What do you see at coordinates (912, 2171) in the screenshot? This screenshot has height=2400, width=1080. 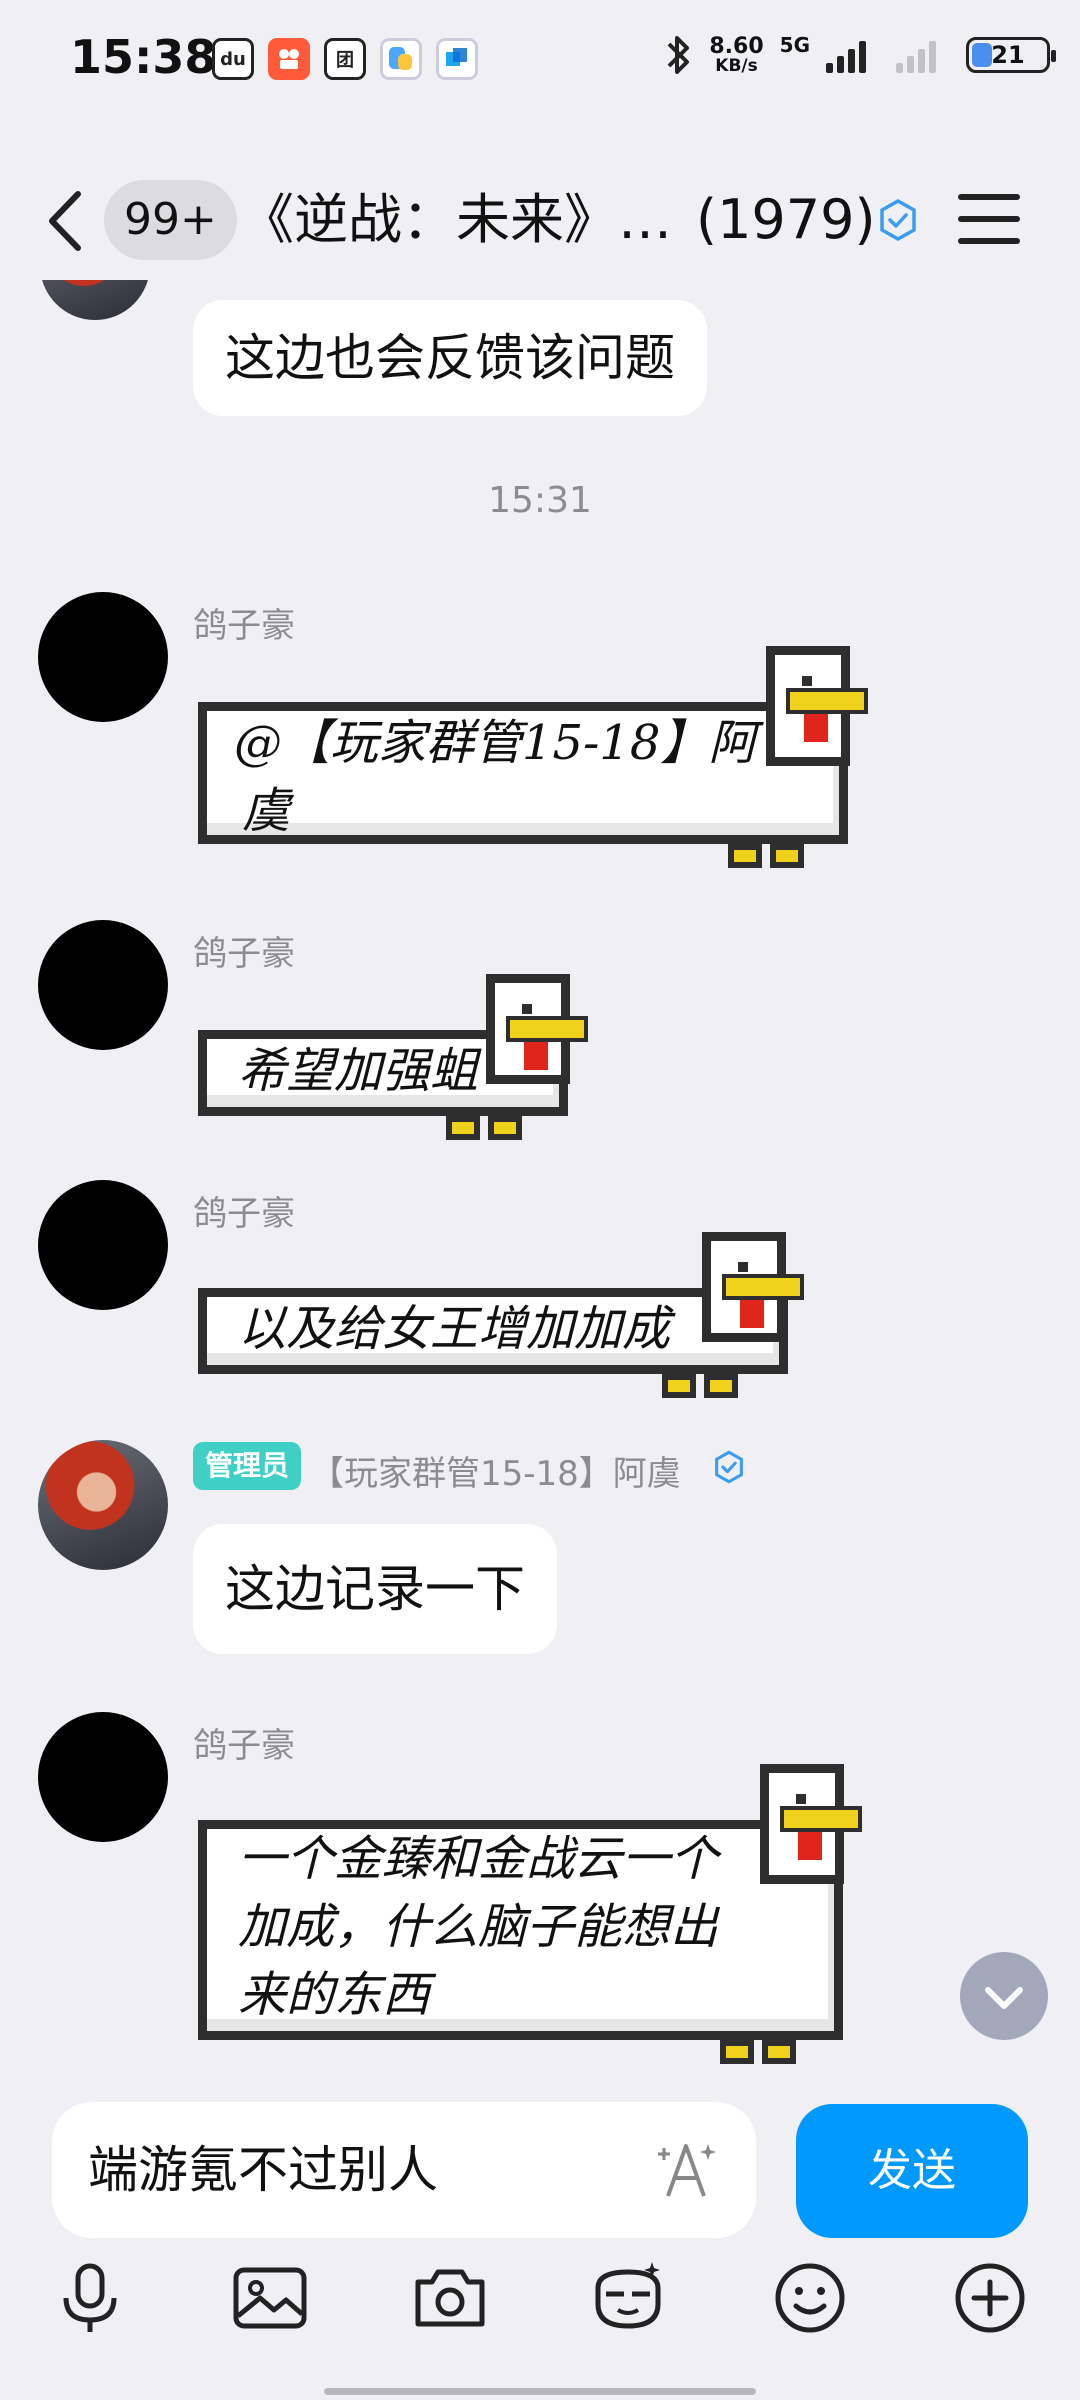 I see `send-button: 发送` at bounding box center [912, 2171].